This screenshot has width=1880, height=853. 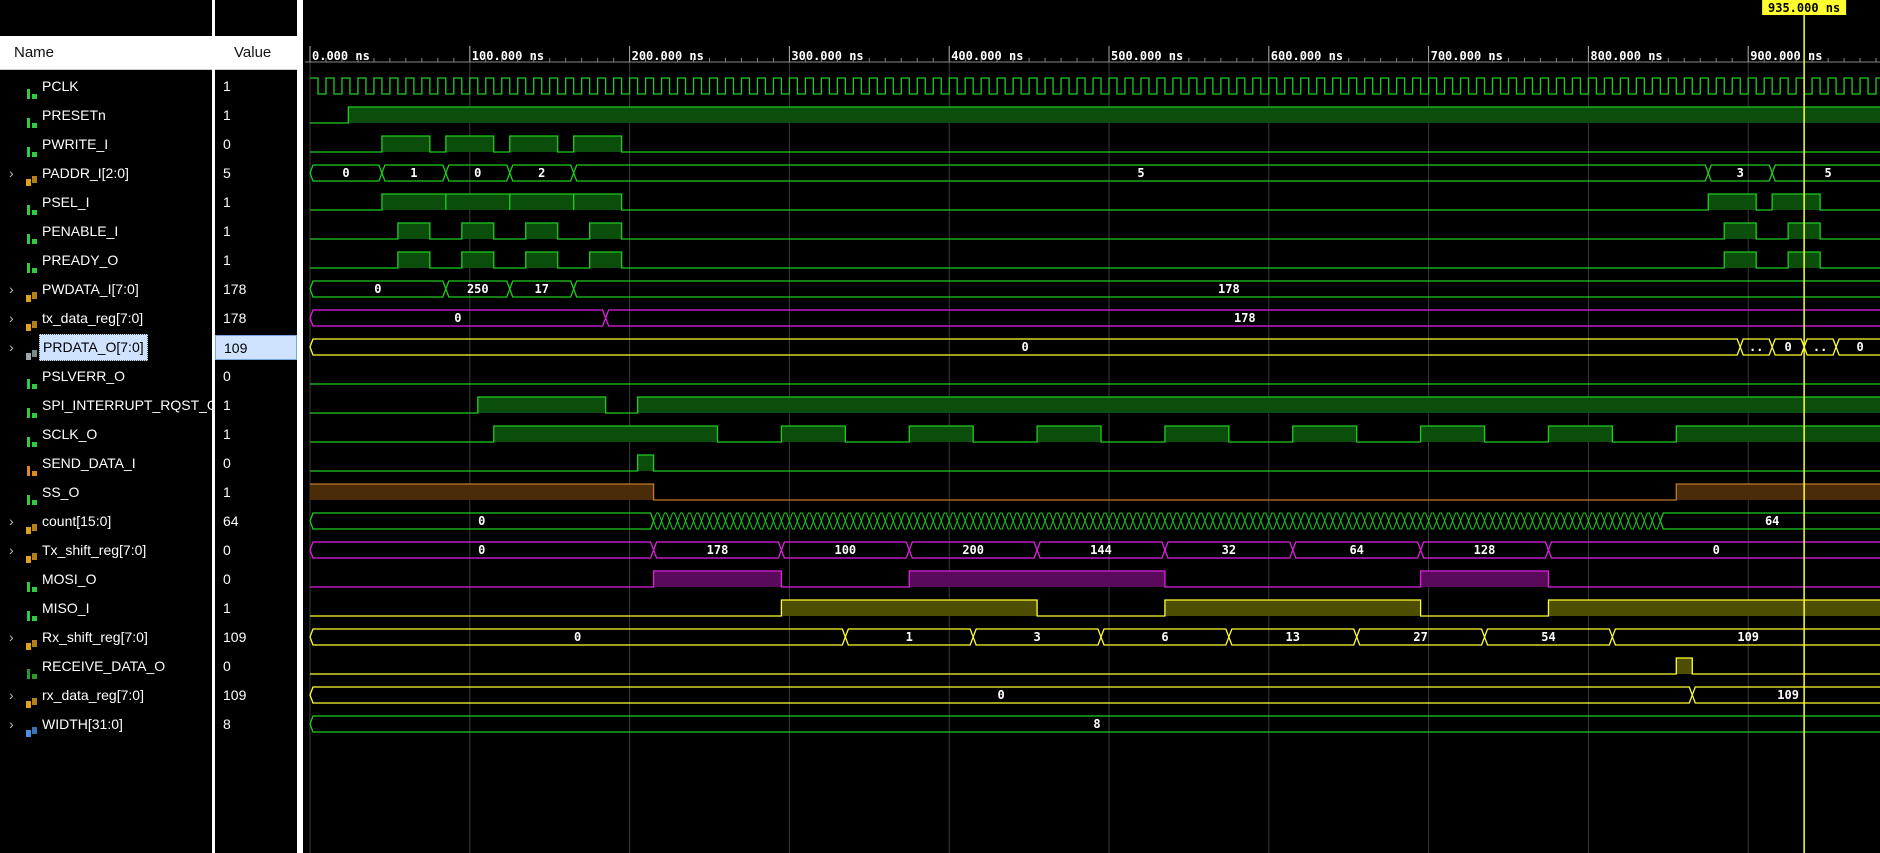 I want to click on bus-value-label: 144, so click(x=1101, y=550).